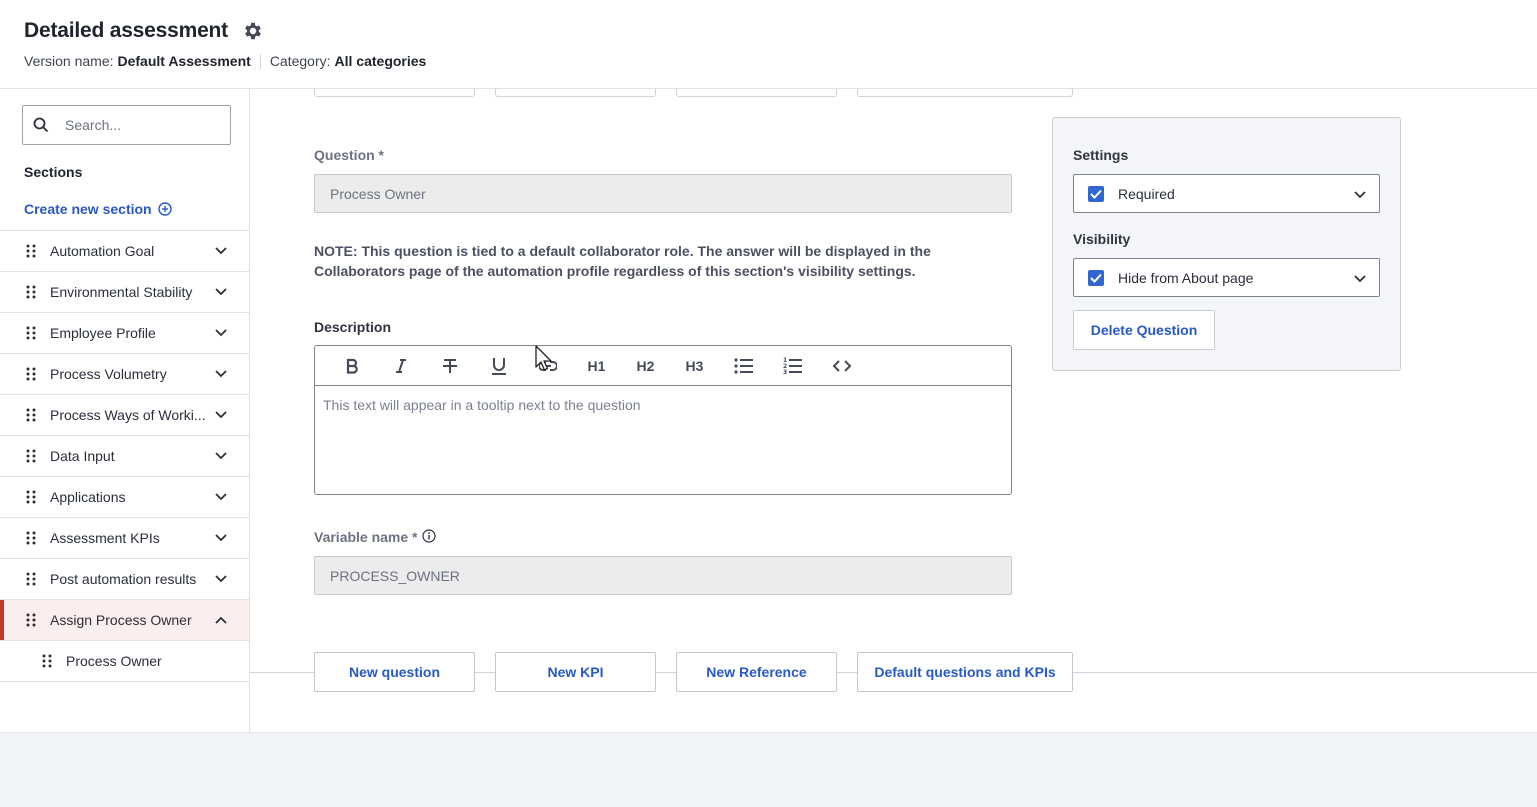 Image resolution: width=1537 pixels, height=807 pixels. Describe the element at coordinates (1226, 193) in the screenshot. I see `required-select: Required` at that location.